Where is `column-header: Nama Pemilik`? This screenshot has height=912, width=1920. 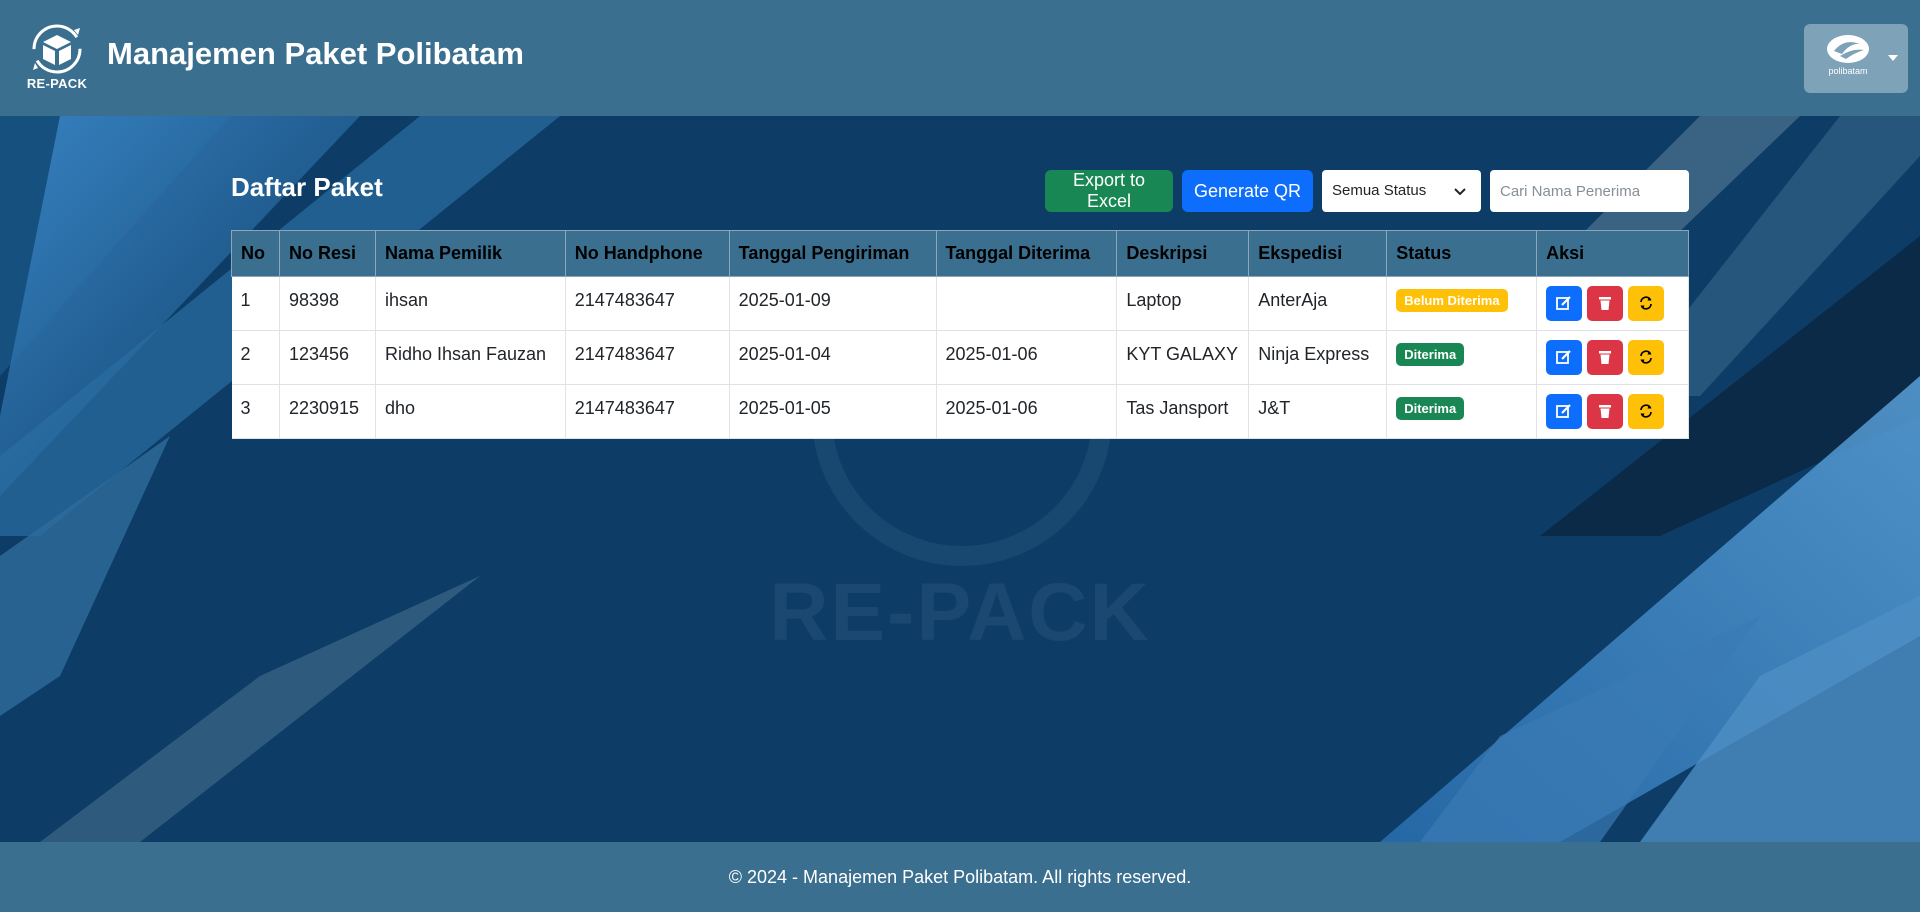
column-header: Nama Pemilik is located at coordinates (470, 253).